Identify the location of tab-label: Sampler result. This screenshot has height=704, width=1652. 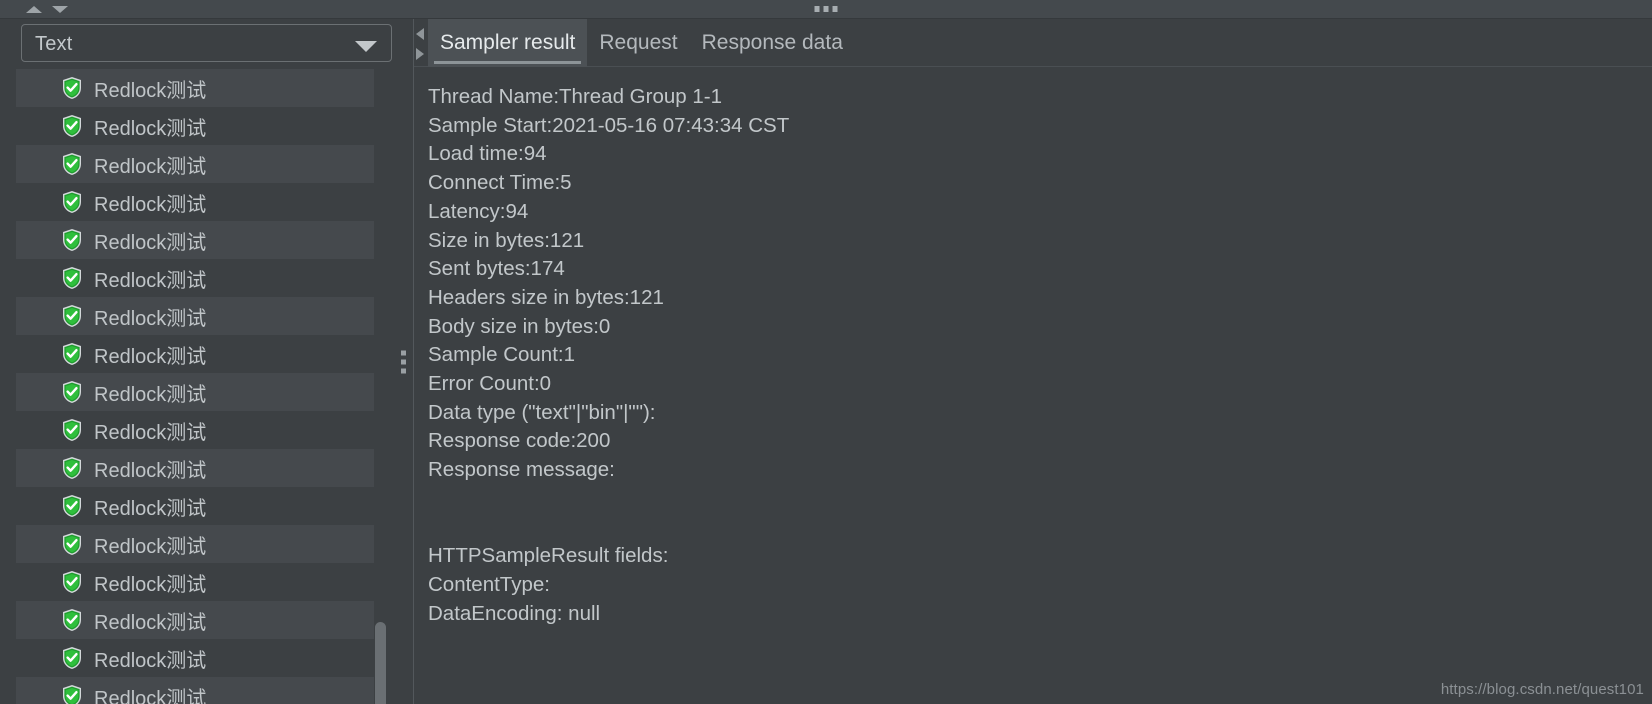
(508, 42).